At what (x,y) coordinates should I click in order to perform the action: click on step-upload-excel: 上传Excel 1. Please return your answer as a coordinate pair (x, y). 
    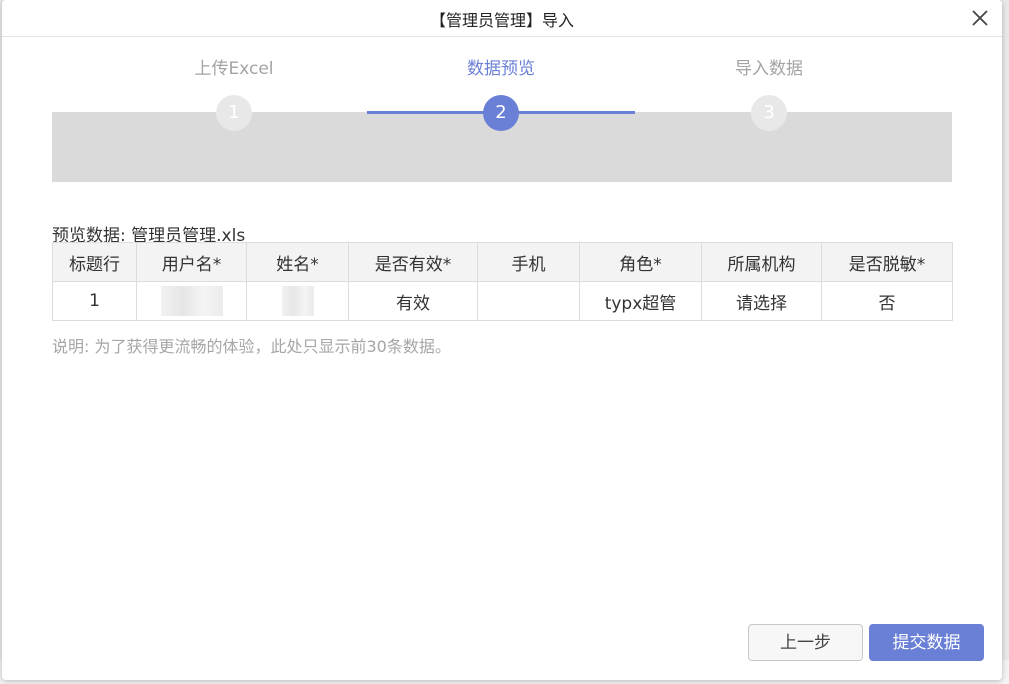
    Looking at the image, I should click on (234, 93).